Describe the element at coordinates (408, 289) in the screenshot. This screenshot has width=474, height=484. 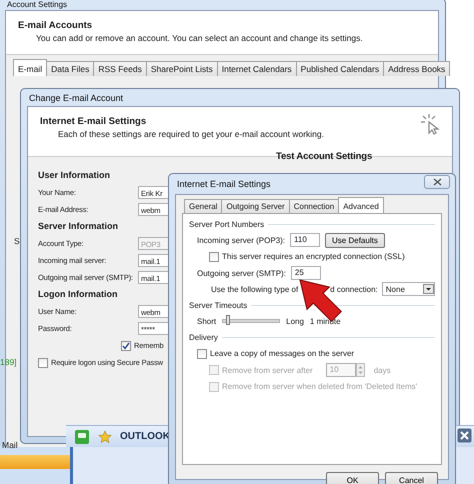
I see `dropdown: None` at that location.